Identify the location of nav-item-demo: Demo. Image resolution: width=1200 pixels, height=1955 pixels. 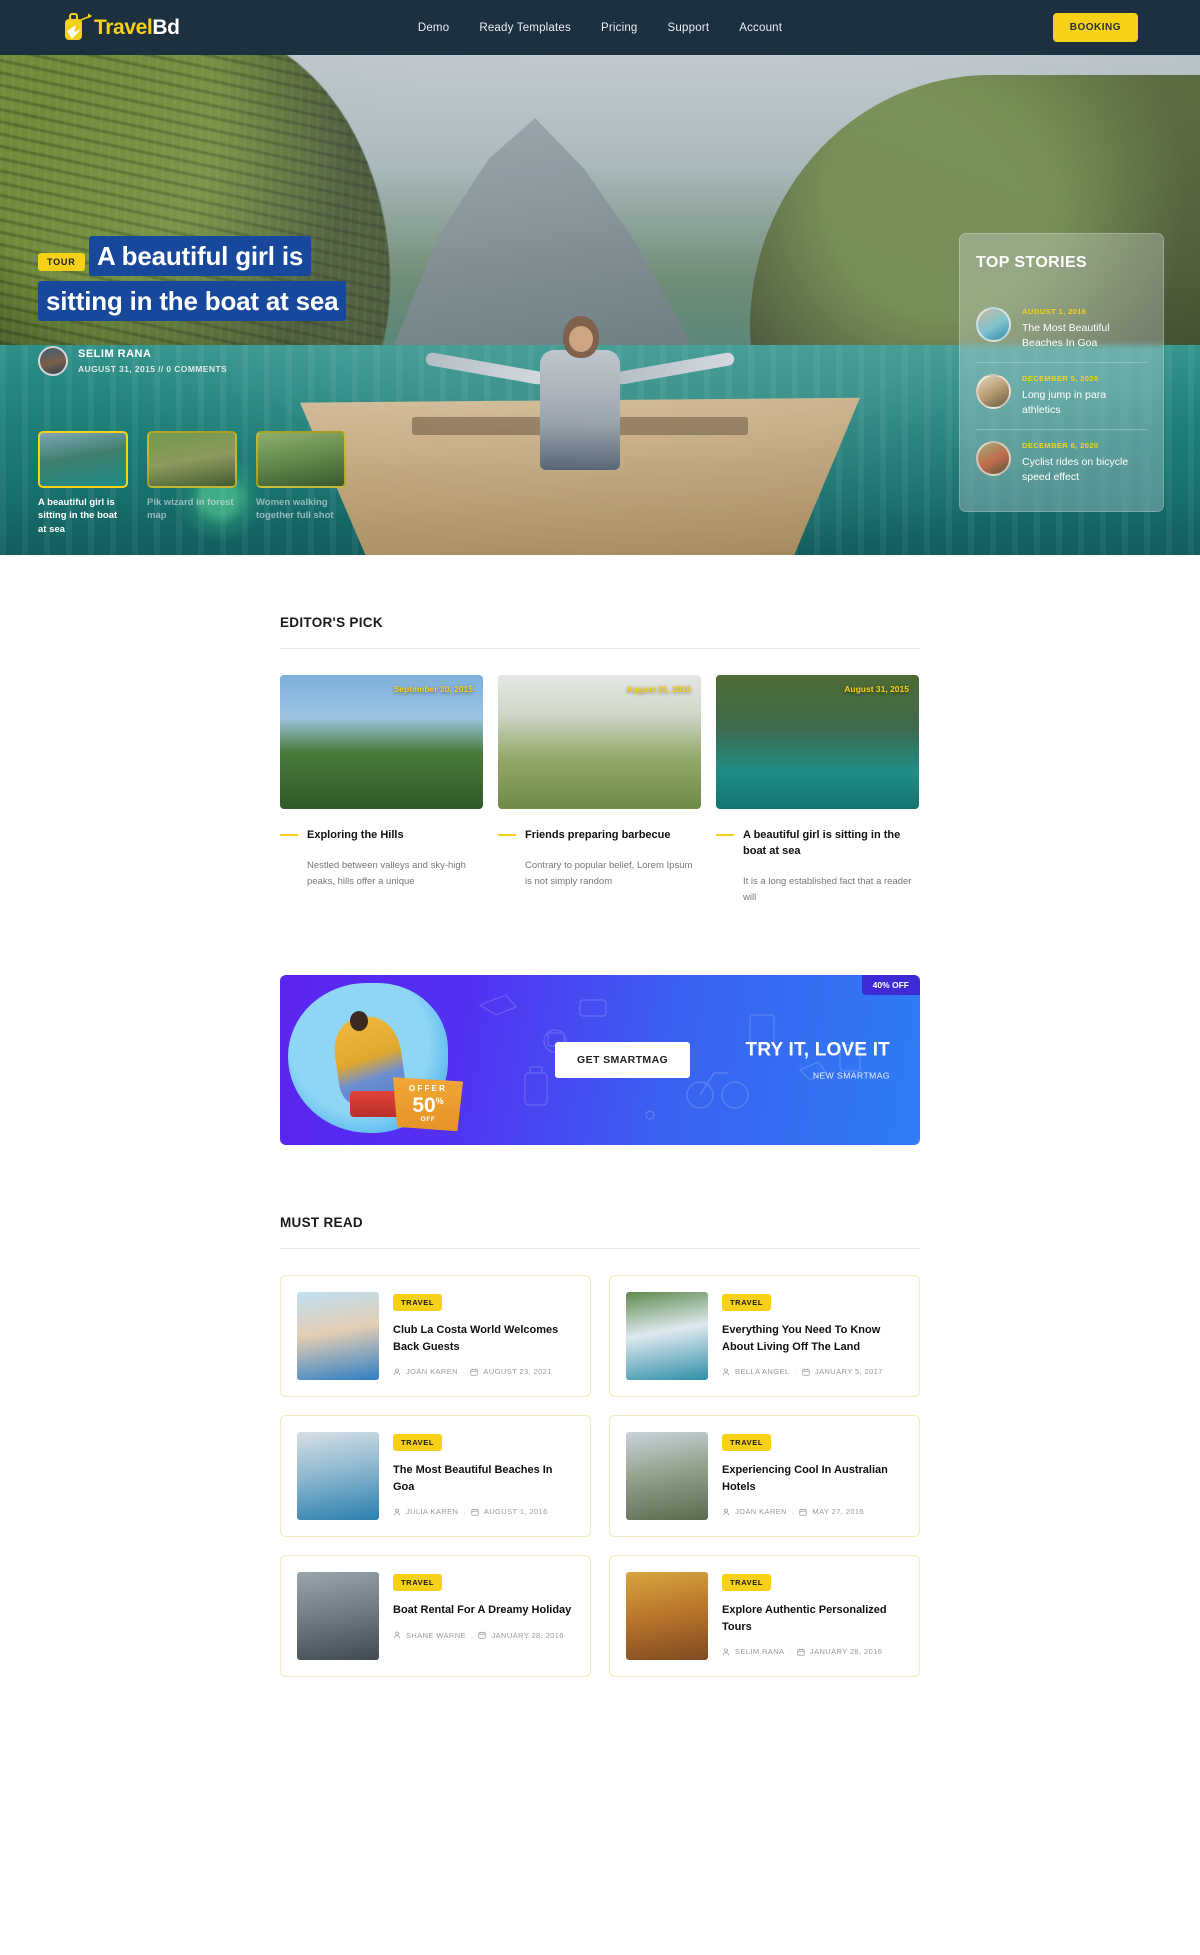
(433, 28).